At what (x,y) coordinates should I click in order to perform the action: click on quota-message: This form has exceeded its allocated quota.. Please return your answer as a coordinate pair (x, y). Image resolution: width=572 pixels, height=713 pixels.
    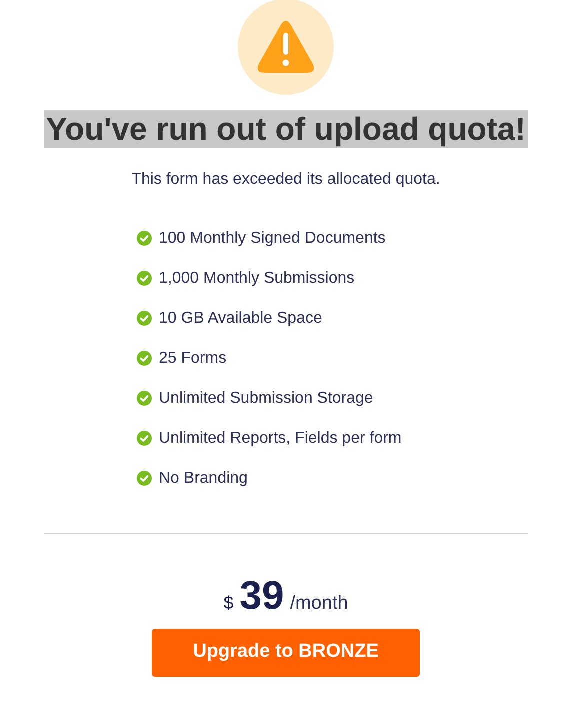
    Looking at the image, I should click on (286, 180).